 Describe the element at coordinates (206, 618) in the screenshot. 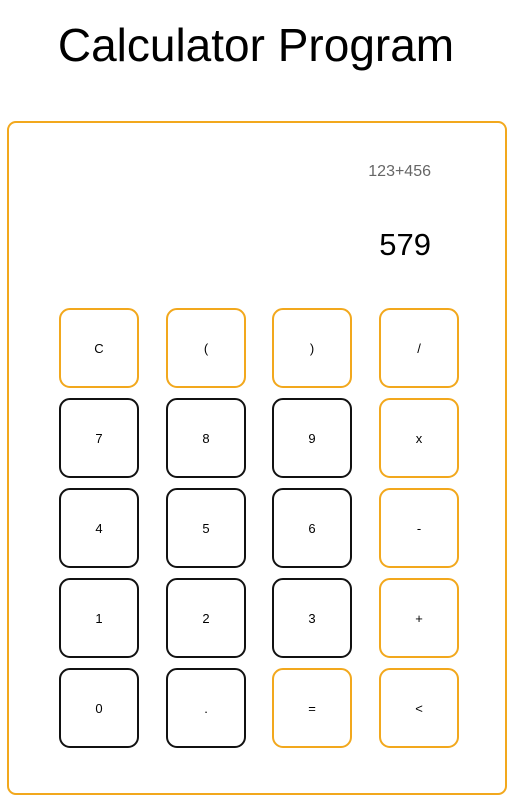

I see `digit-2-button: 2` at that location.